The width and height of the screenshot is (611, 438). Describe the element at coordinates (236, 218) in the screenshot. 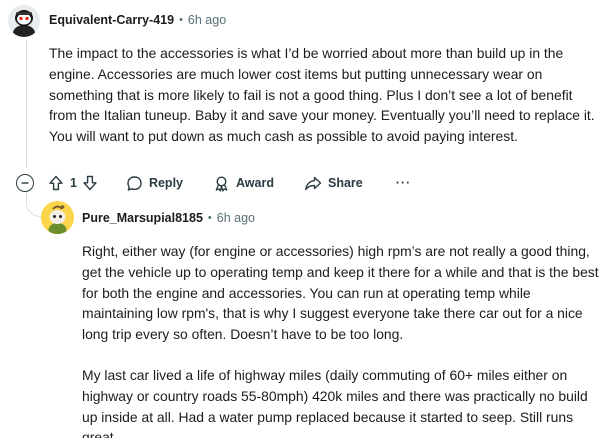

I see `reply-timestamp: 6h ago` at that location.